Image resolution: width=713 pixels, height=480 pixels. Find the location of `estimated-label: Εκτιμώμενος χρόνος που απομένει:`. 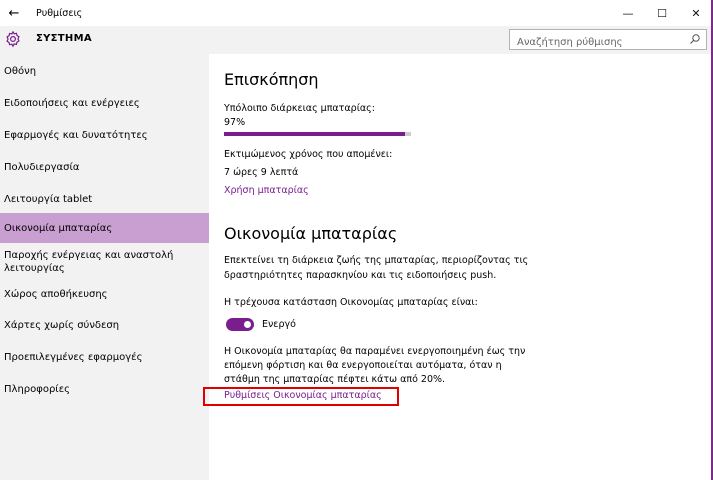

estimated-label: Εκτιμώμενος χρόνος που απομένει: is located at coordinates (308, 154).